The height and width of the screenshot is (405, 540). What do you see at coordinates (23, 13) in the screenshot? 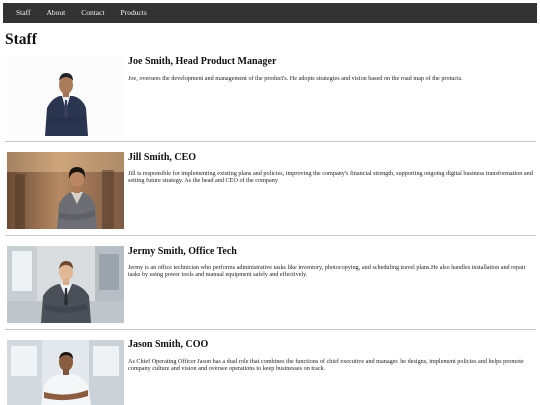
I see `nav-link-staff: Staff` at bounding box center [23, 13].